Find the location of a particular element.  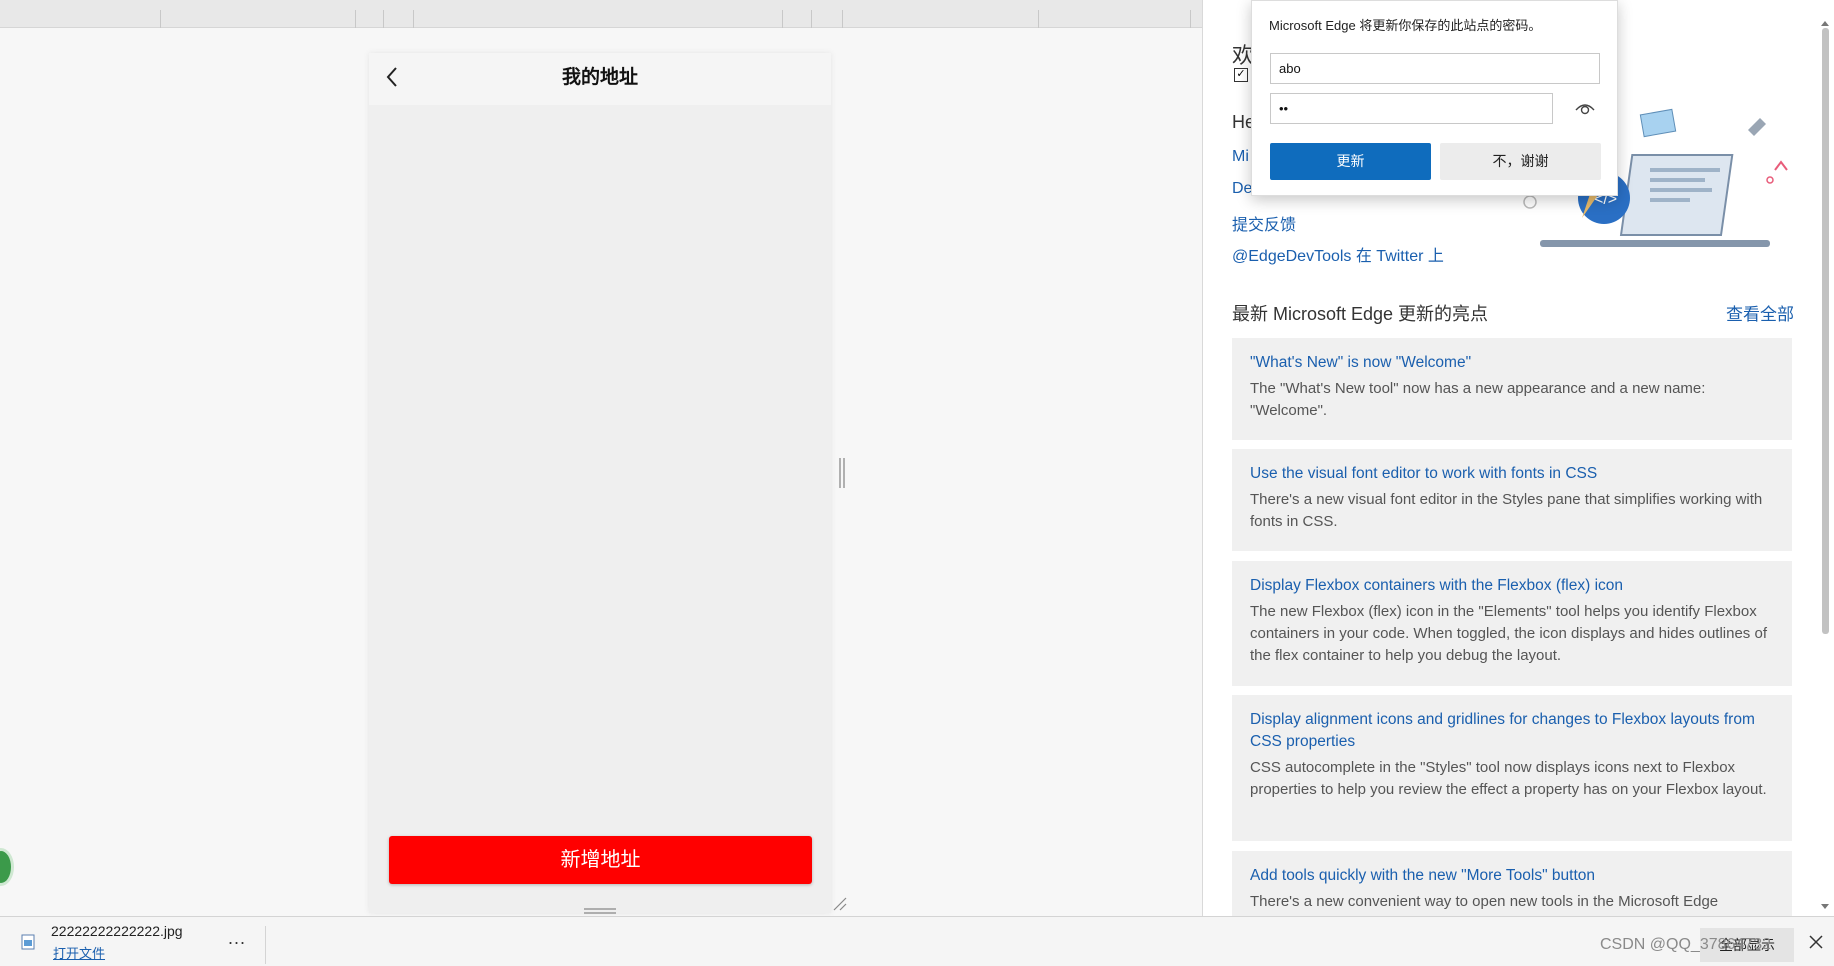

download-bar is located at coordinates (917, 941).